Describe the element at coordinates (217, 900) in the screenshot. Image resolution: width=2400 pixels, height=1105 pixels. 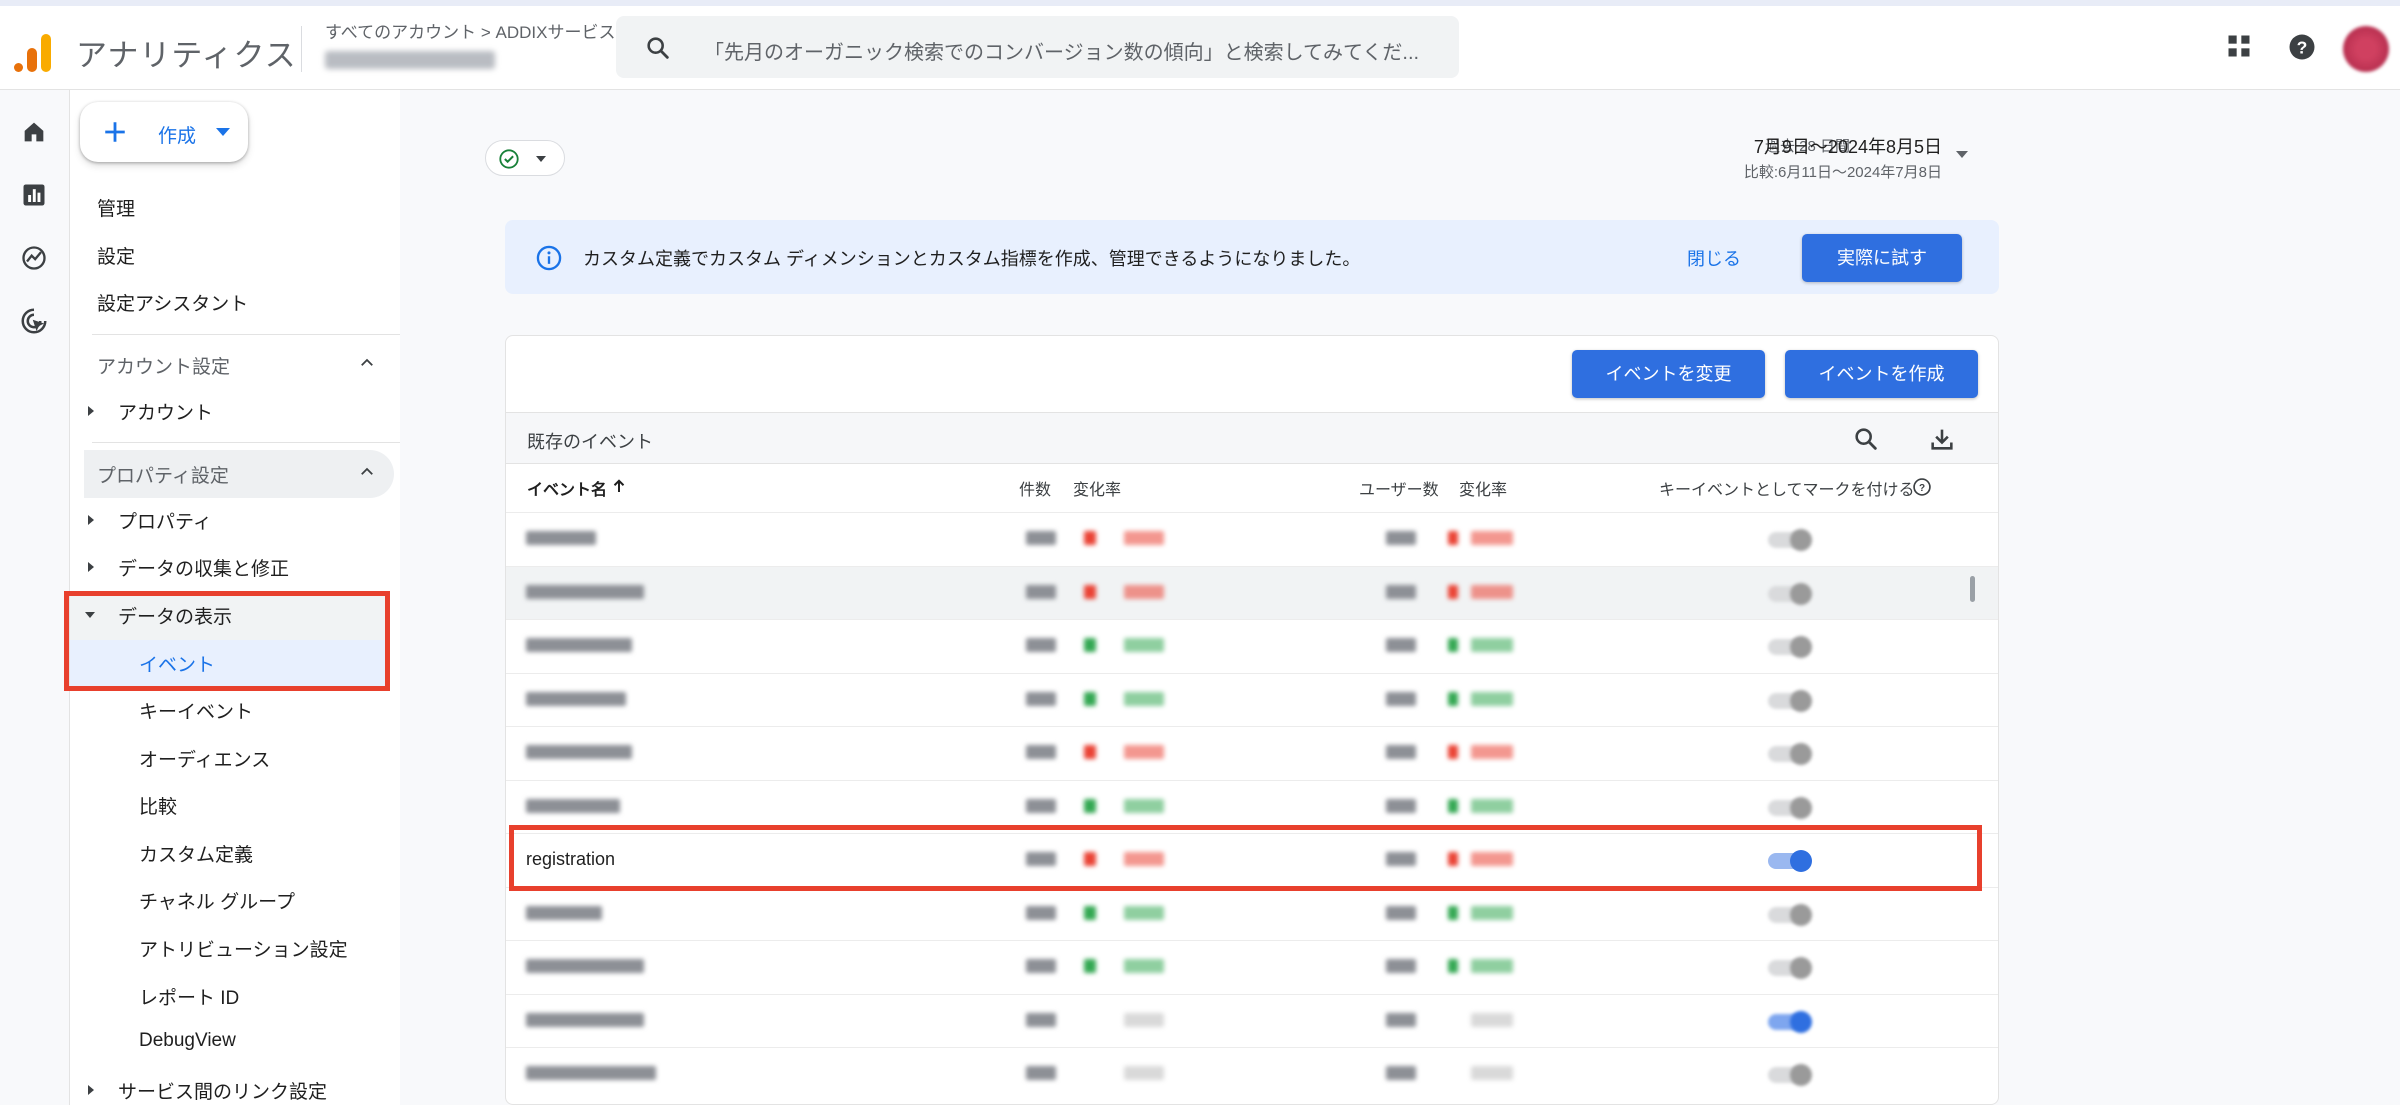
I see `nav-channel-groups: チャネル グループ` at that location.